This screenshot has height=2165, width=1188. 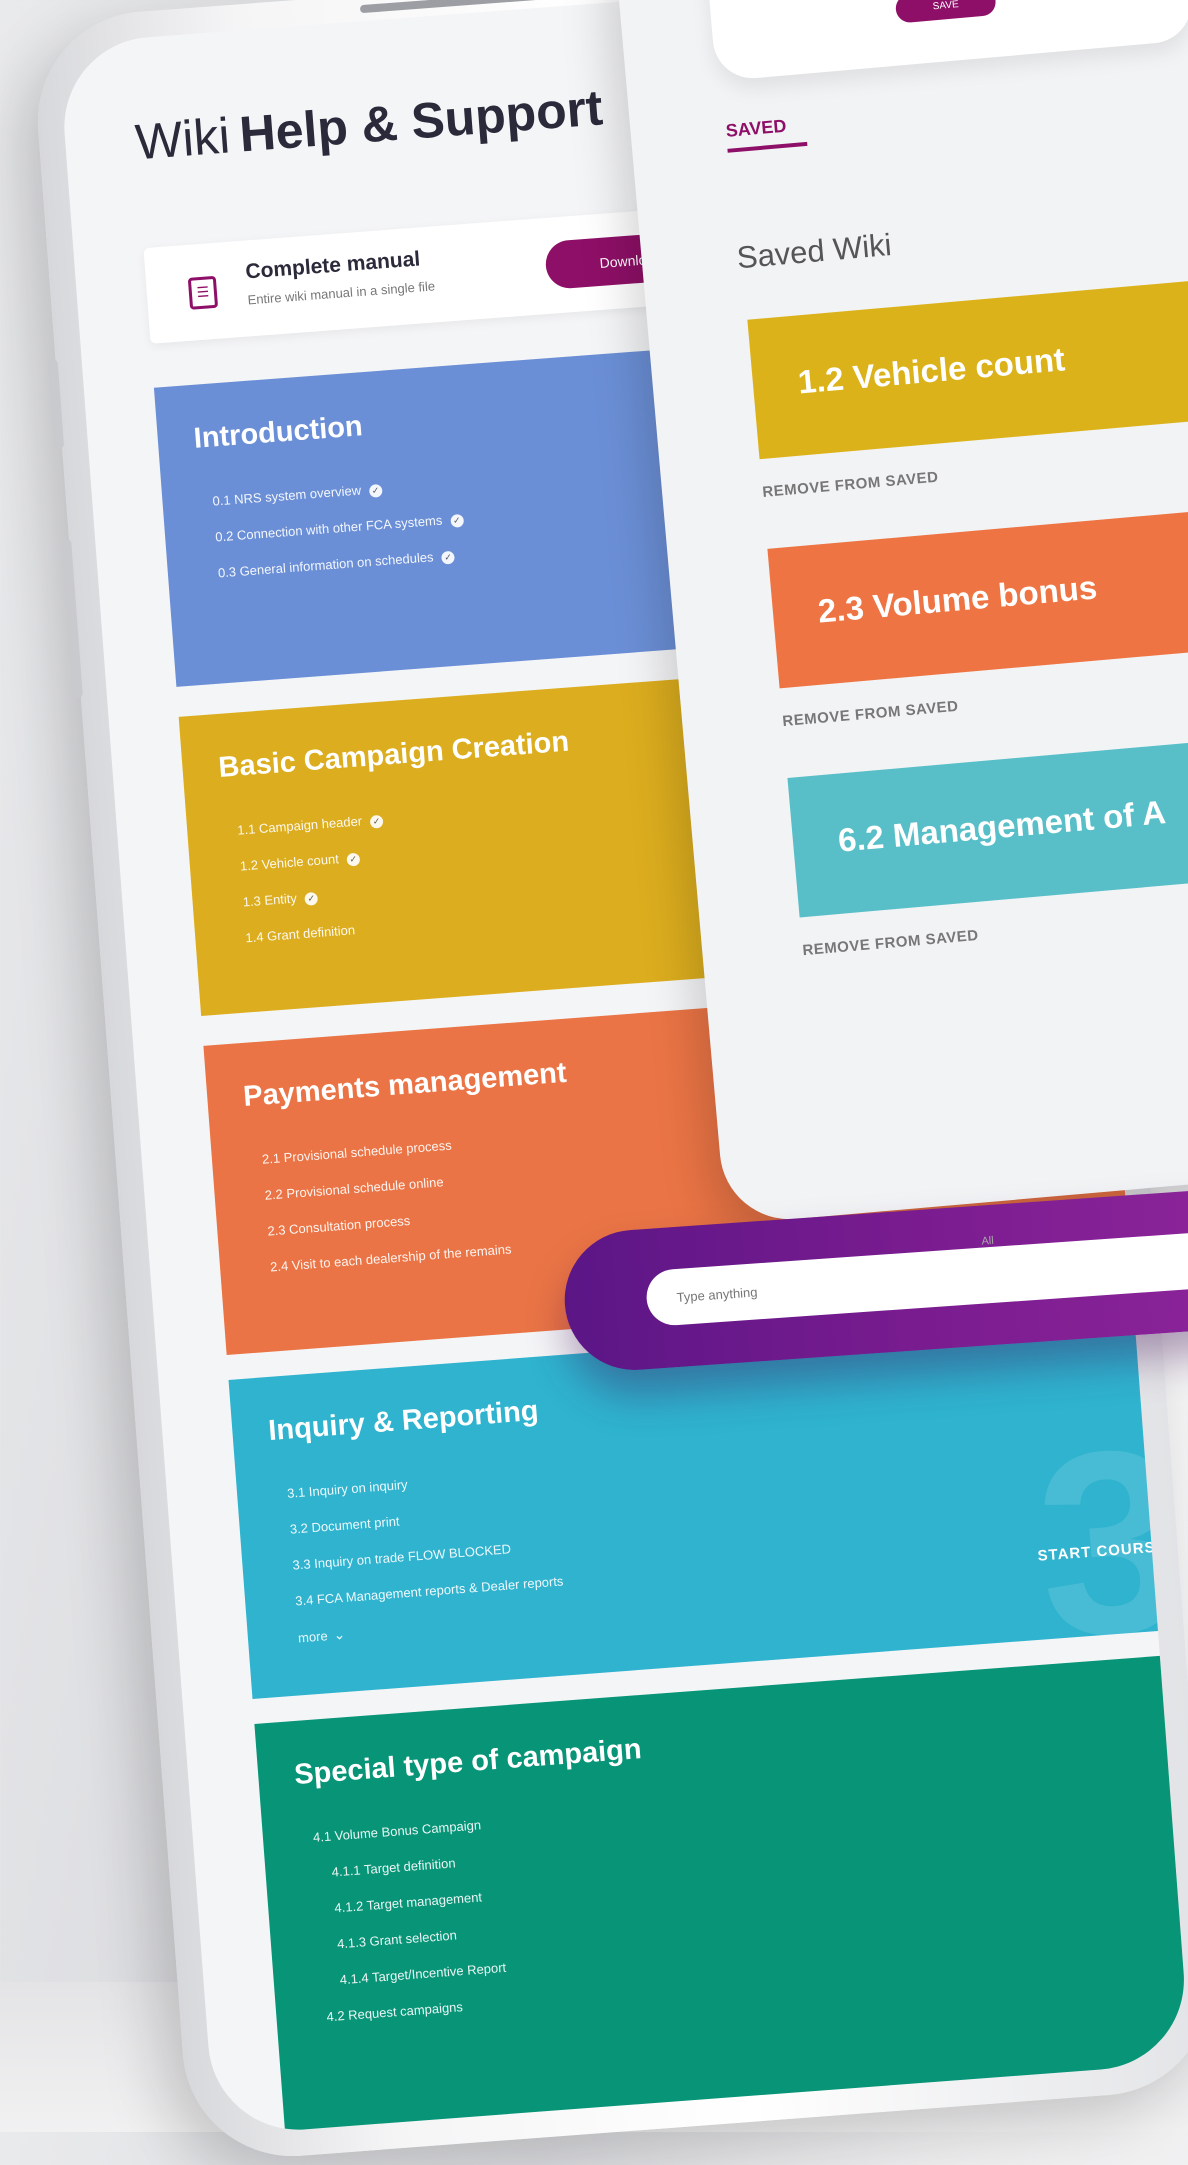 What do you see at coordinates (916, 1270) in the screenshot?
I see `search-input` at bounding box center [916, 1270].